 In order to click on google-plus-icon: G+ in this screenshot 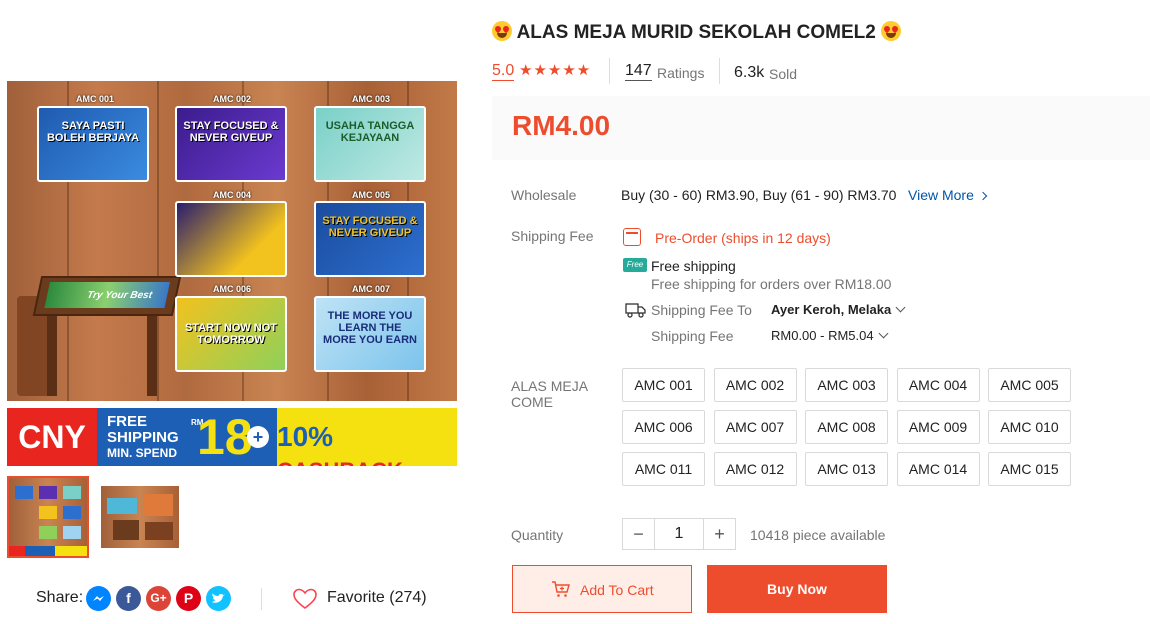, I will do `click(158, 598)`.